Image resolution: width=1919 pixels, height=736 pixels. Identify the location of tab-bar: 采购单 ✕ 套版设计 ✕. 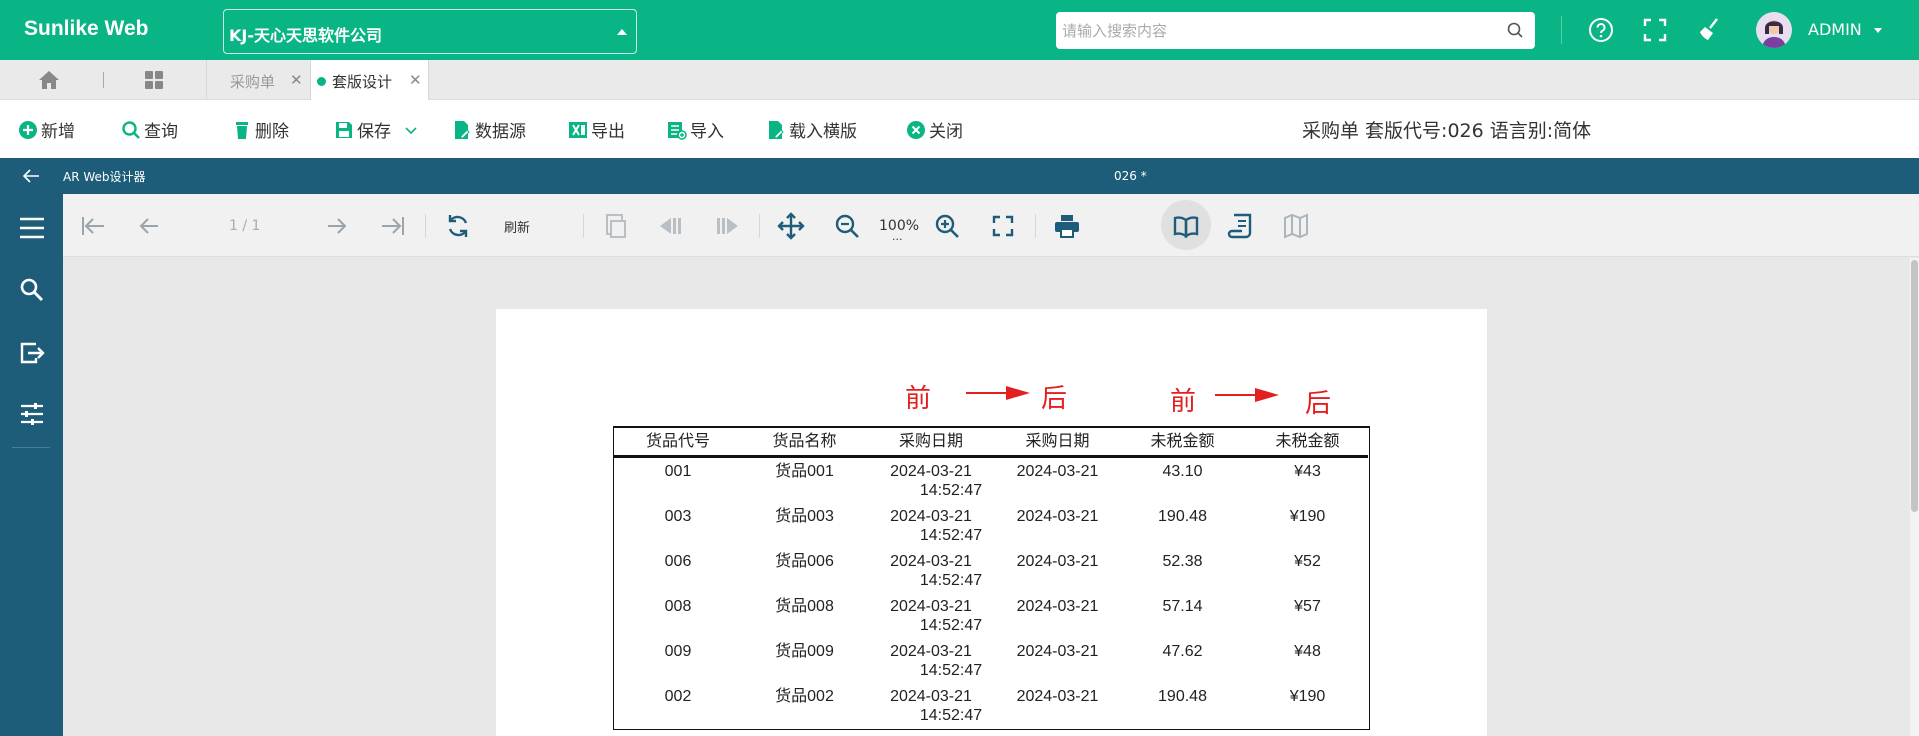
(959, 80).